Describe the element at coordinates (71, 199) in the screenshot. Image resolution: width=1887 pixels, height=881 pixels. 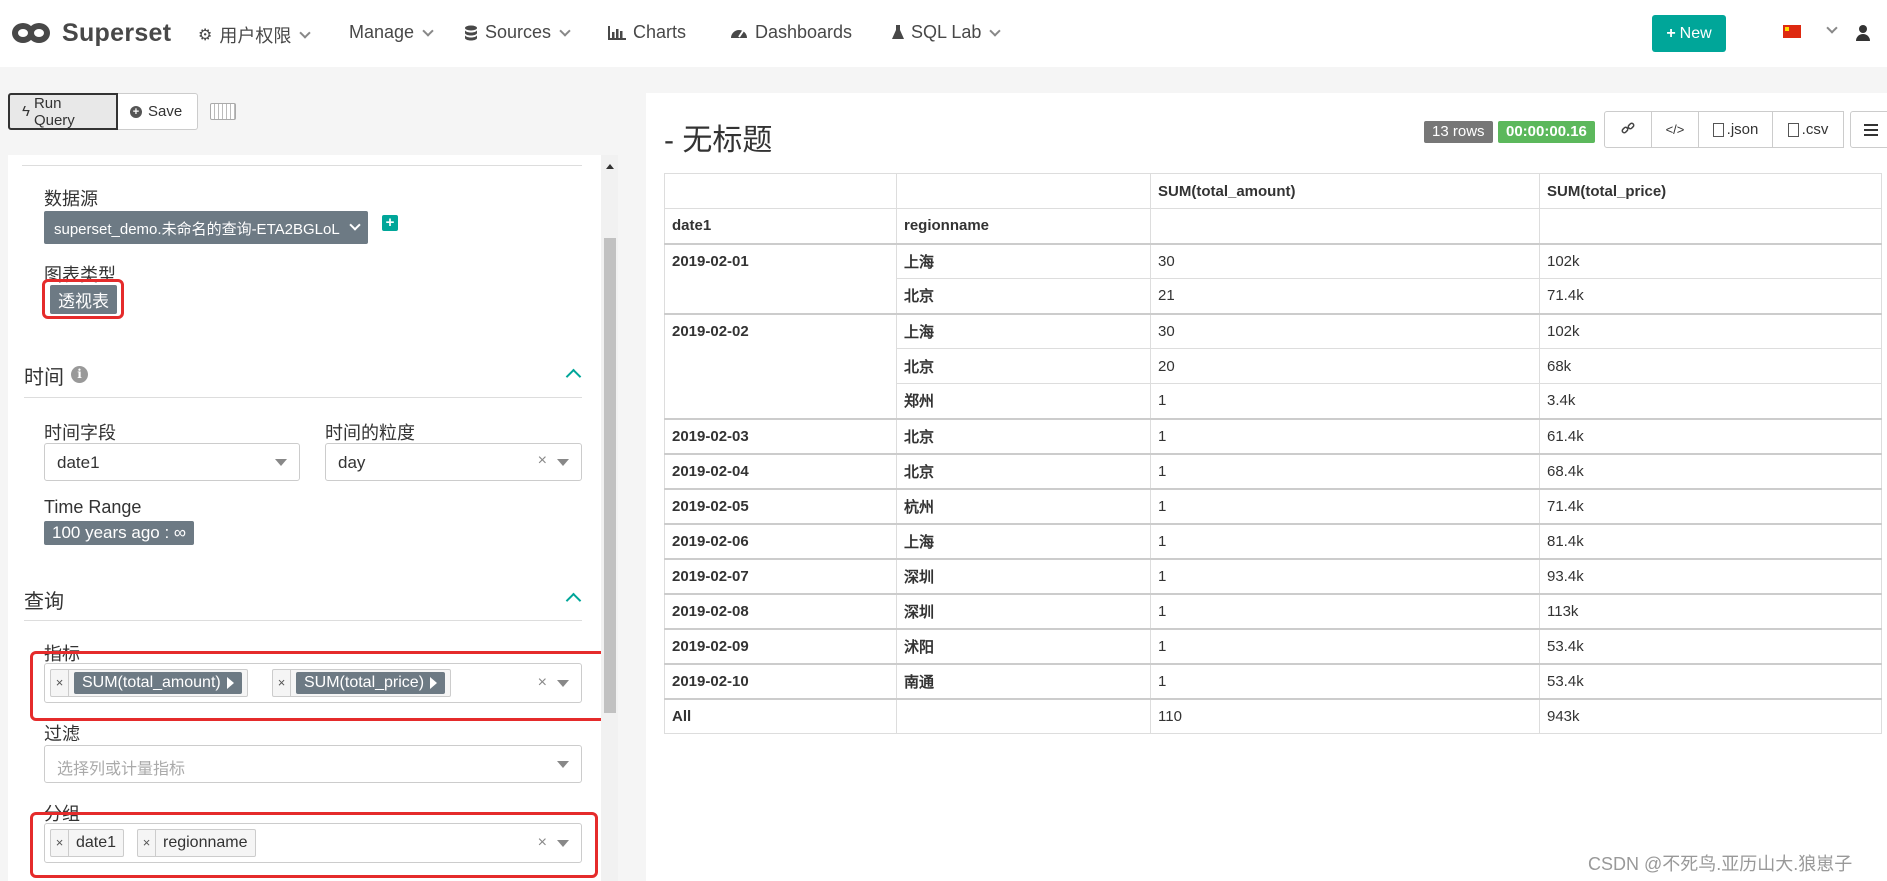
I see `datasource-label: 数据源` at that location.